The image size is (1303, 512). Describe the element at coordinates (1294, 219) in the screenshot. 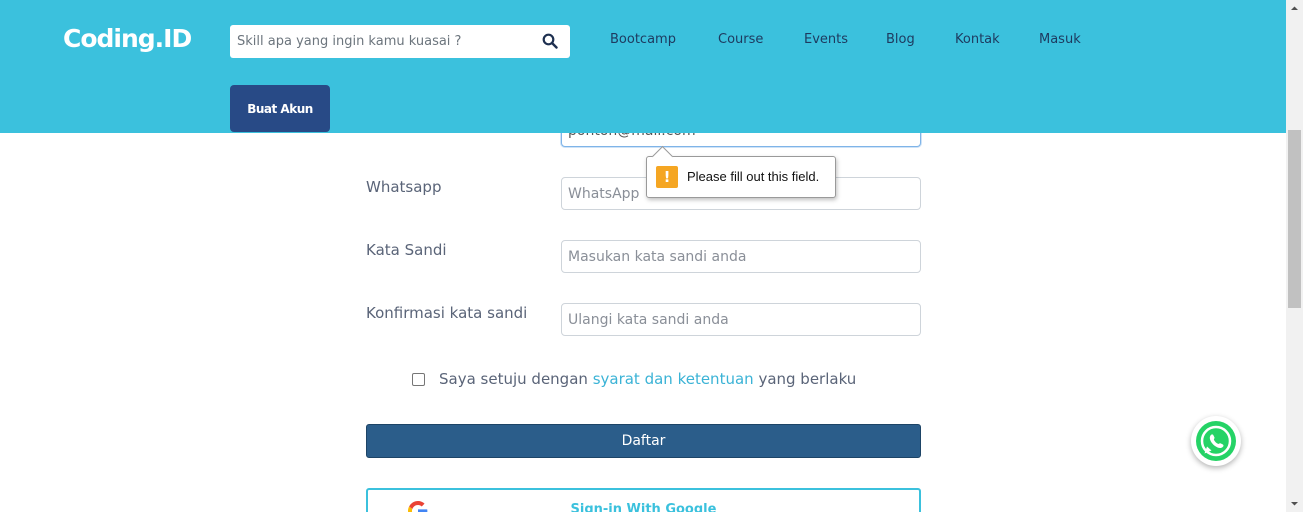

I see `scrollbar-thumb` at that location.